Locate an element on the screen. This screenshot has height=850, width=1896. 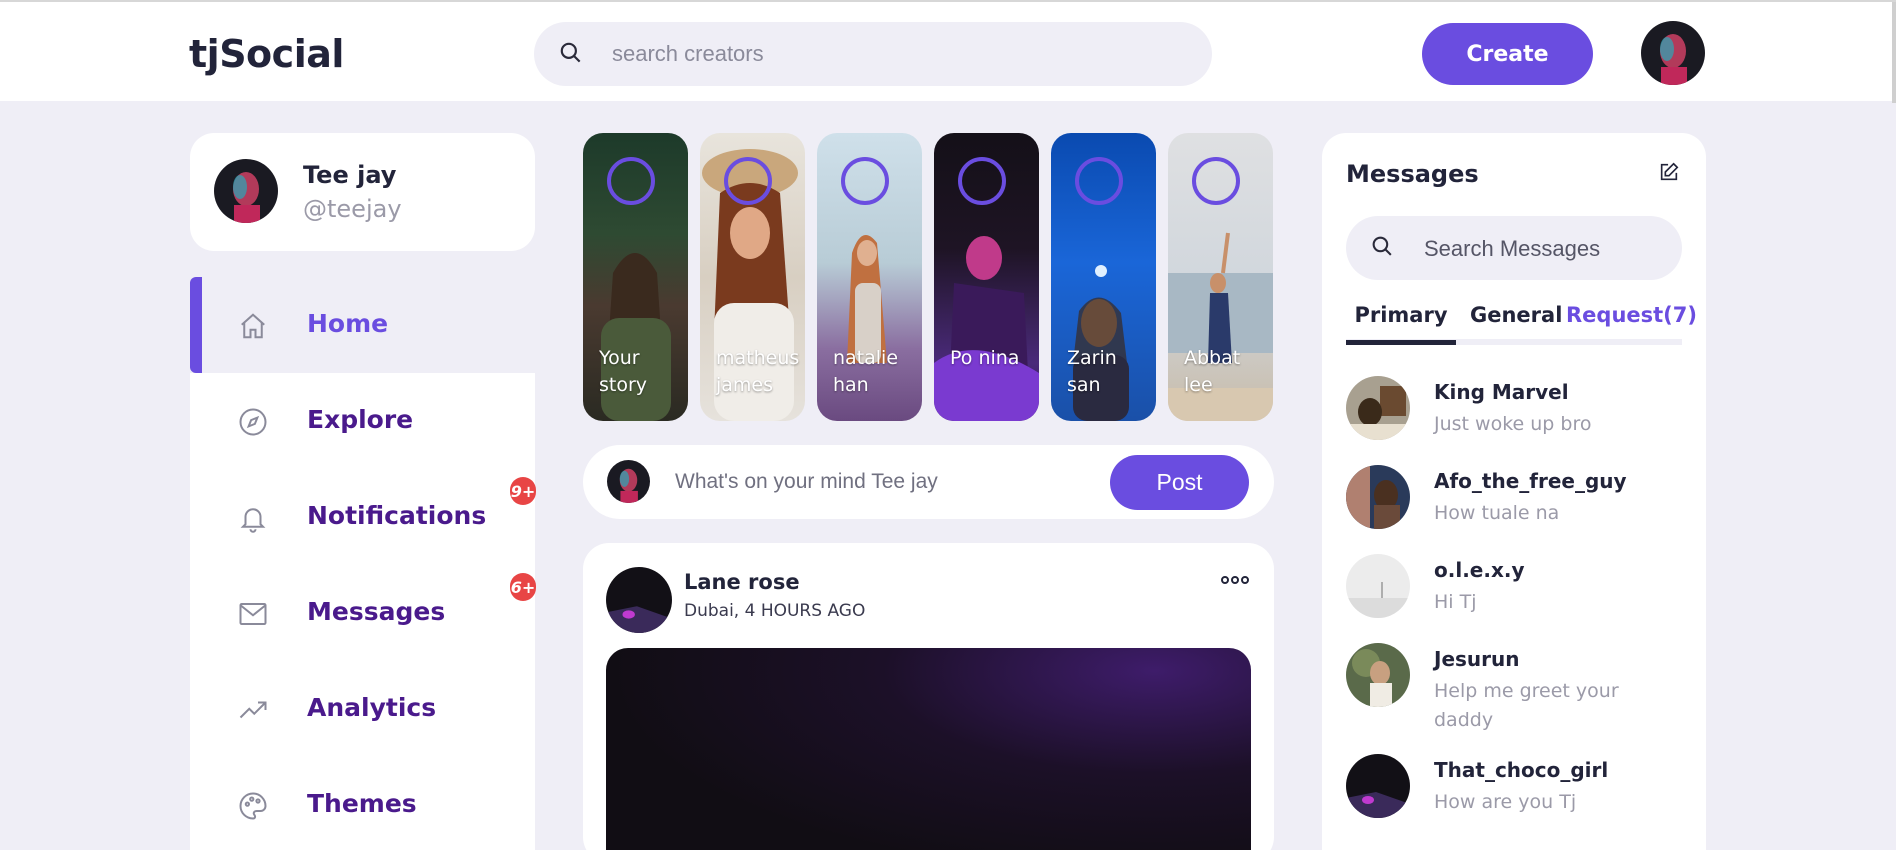
story-card: Abbat lee is located at coordinates (1220, 277).